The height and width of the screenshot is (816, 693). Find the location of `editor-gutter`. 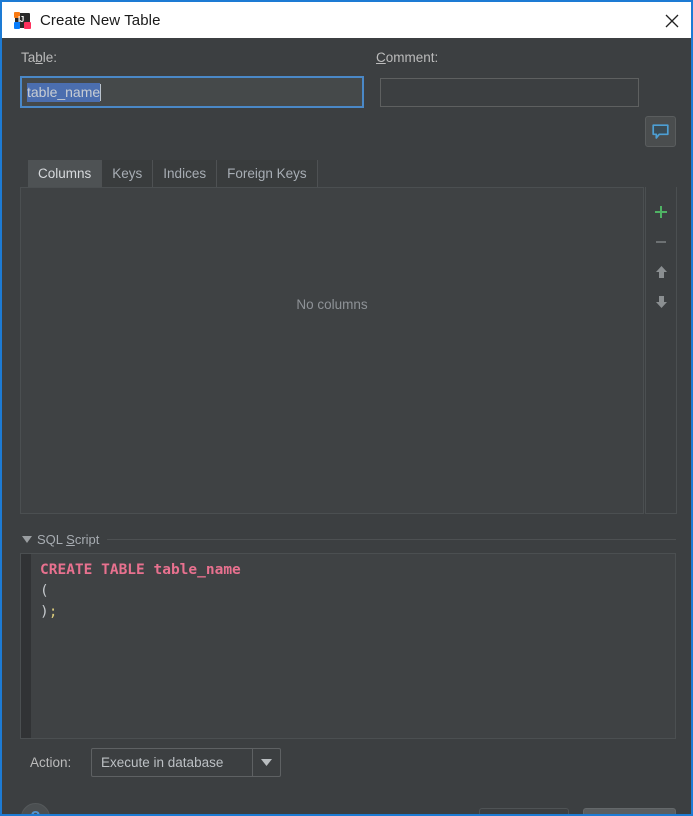

editor-gutter is located at coordinates (26, 646).